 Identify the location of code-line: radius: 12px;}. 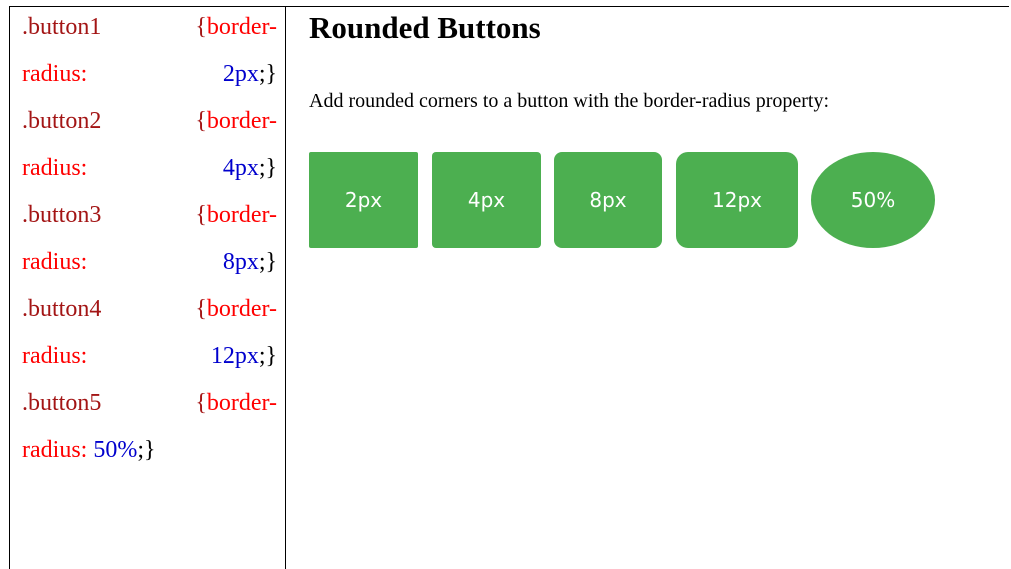
(149, 356).